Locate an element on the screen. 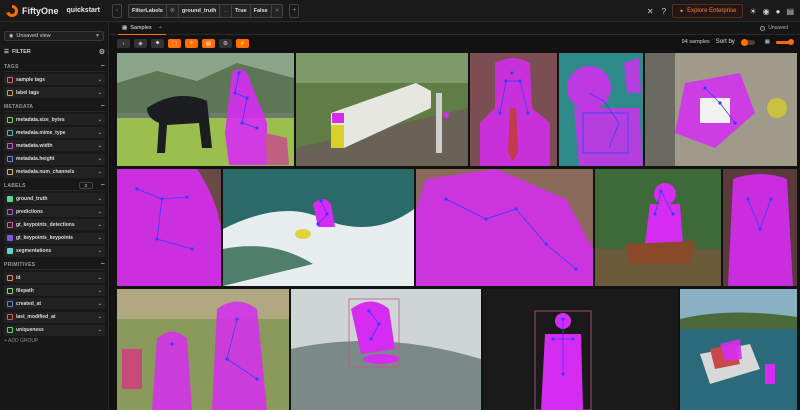 This screenshot has height=410, width=800. book-icon: ▤ is located at coordinates (790, 11).